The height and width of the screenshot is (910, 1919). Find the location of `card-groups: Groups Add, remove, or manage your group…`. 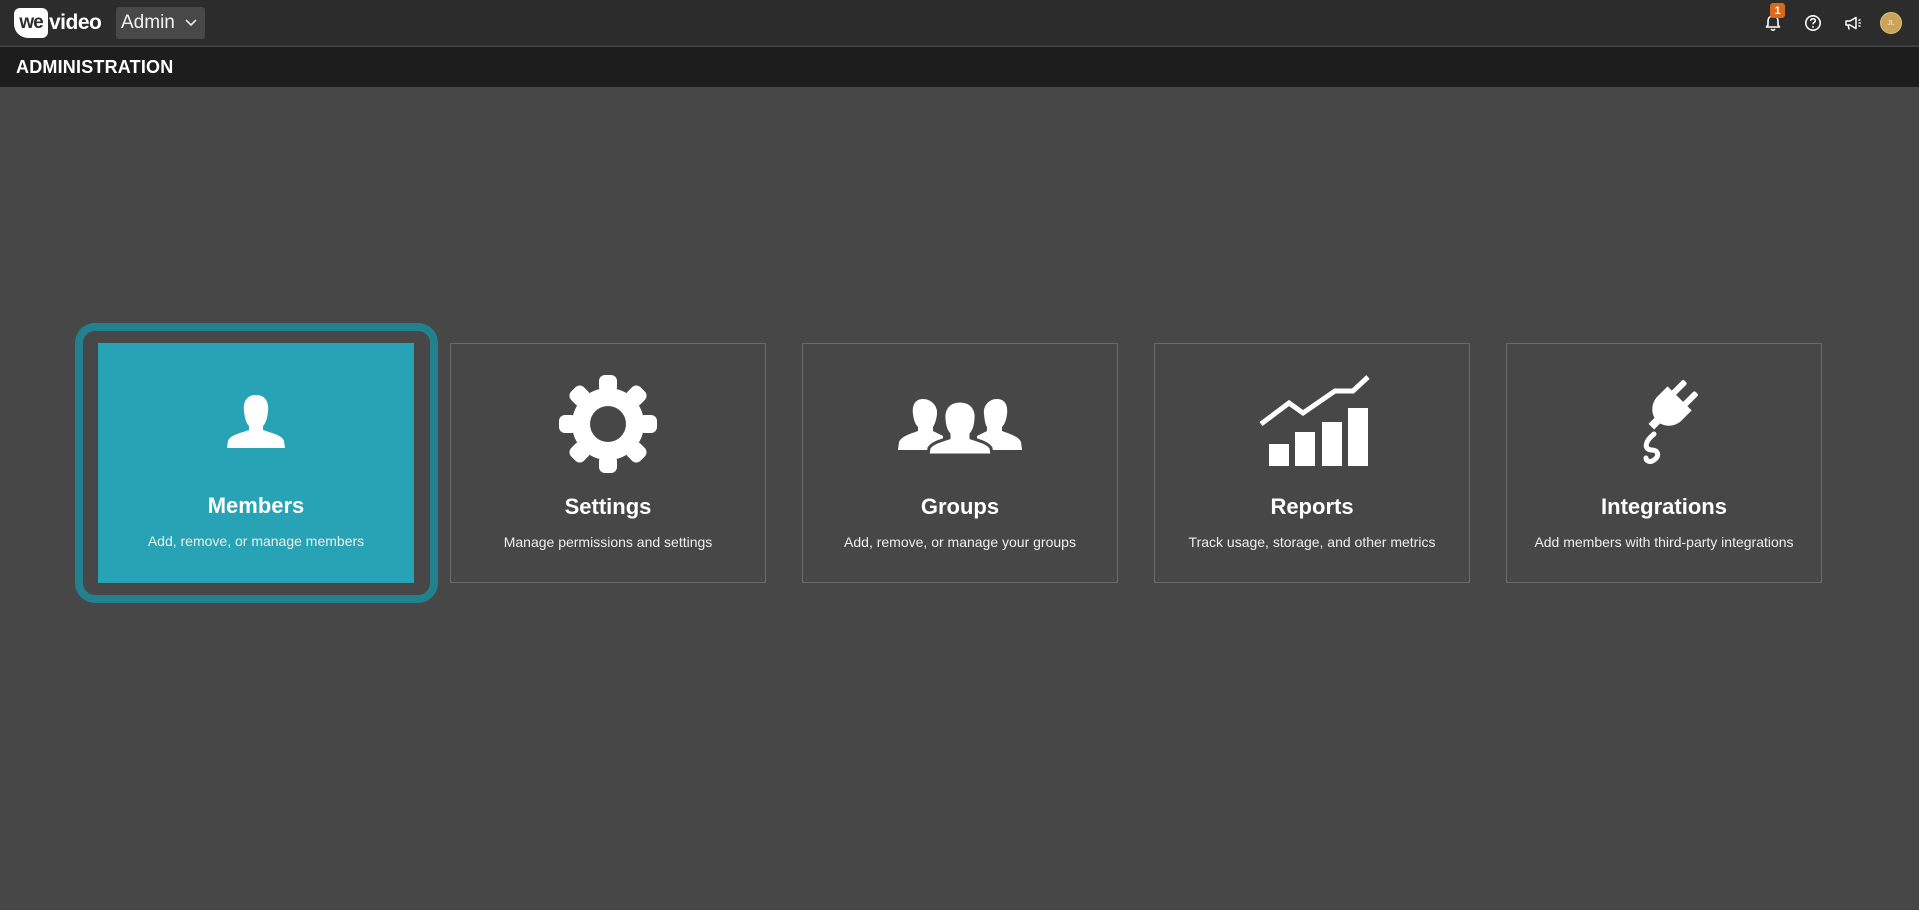

card-groups: Groups Add, remove, or manage your group… is located at coordinates (960, 463).